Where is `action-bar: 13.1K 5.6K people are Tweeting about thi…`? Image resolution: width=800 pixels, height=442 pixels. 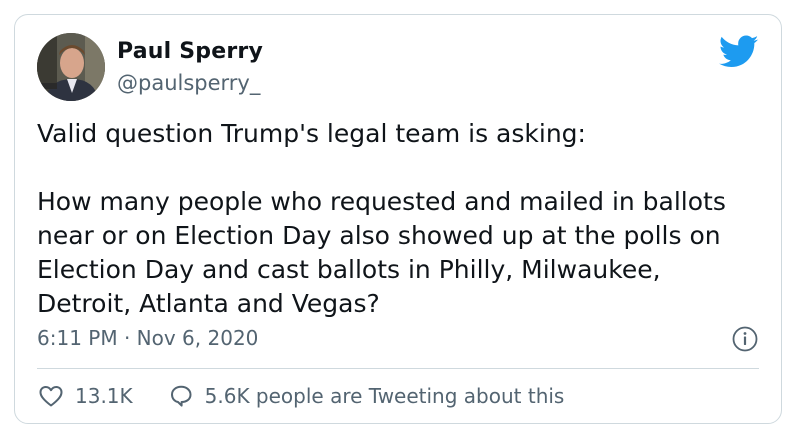 action-bar: 13.1K 5.6K people are Tweeting about thi… is located at coordinates (300, 396).